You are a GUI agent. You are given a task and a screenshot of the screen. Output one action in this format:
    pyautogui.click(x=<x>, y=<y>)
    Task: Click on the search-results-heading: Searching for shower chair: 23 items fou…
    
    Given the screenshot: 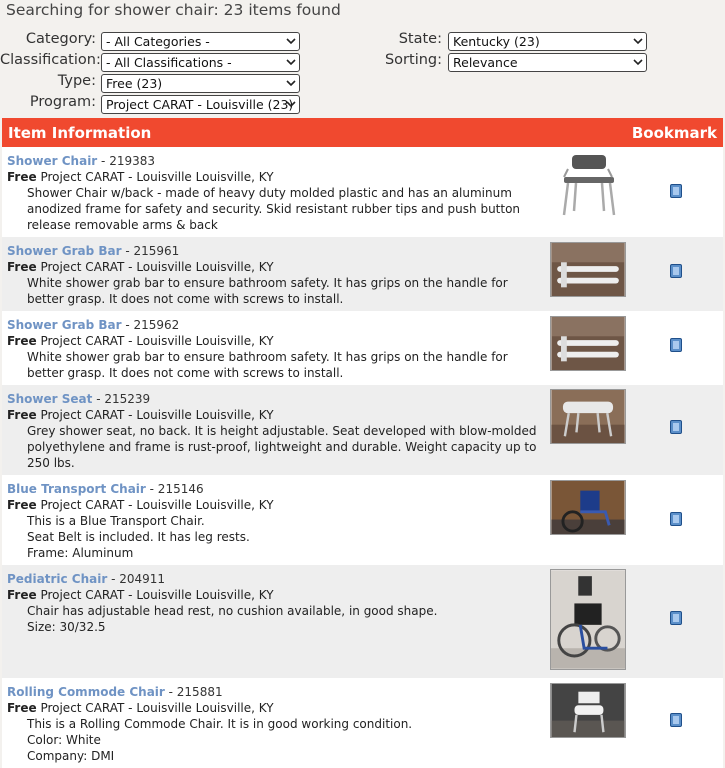 What is the action you would take?
    pyautogui.click(x=173, y=10)
    